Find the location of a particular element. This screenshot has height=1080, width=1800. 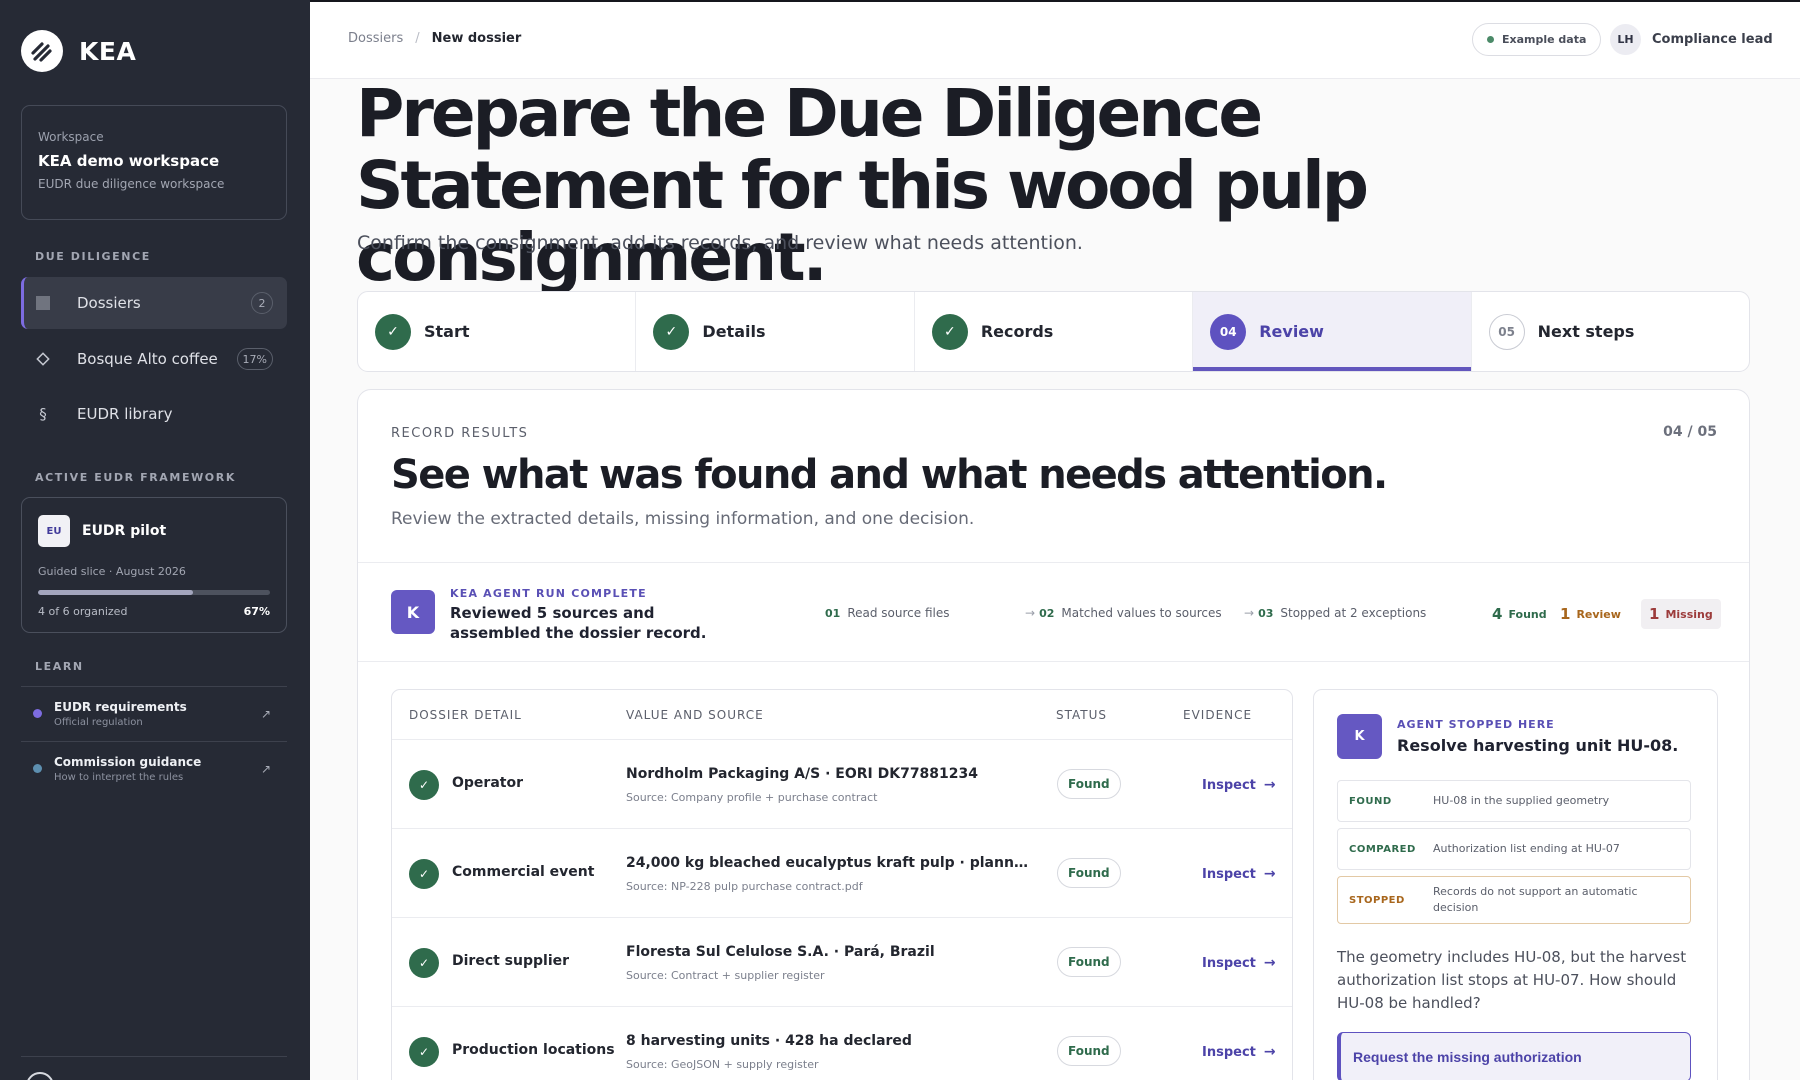

agent-step-number: 01 is located at coordinates (833, 613).